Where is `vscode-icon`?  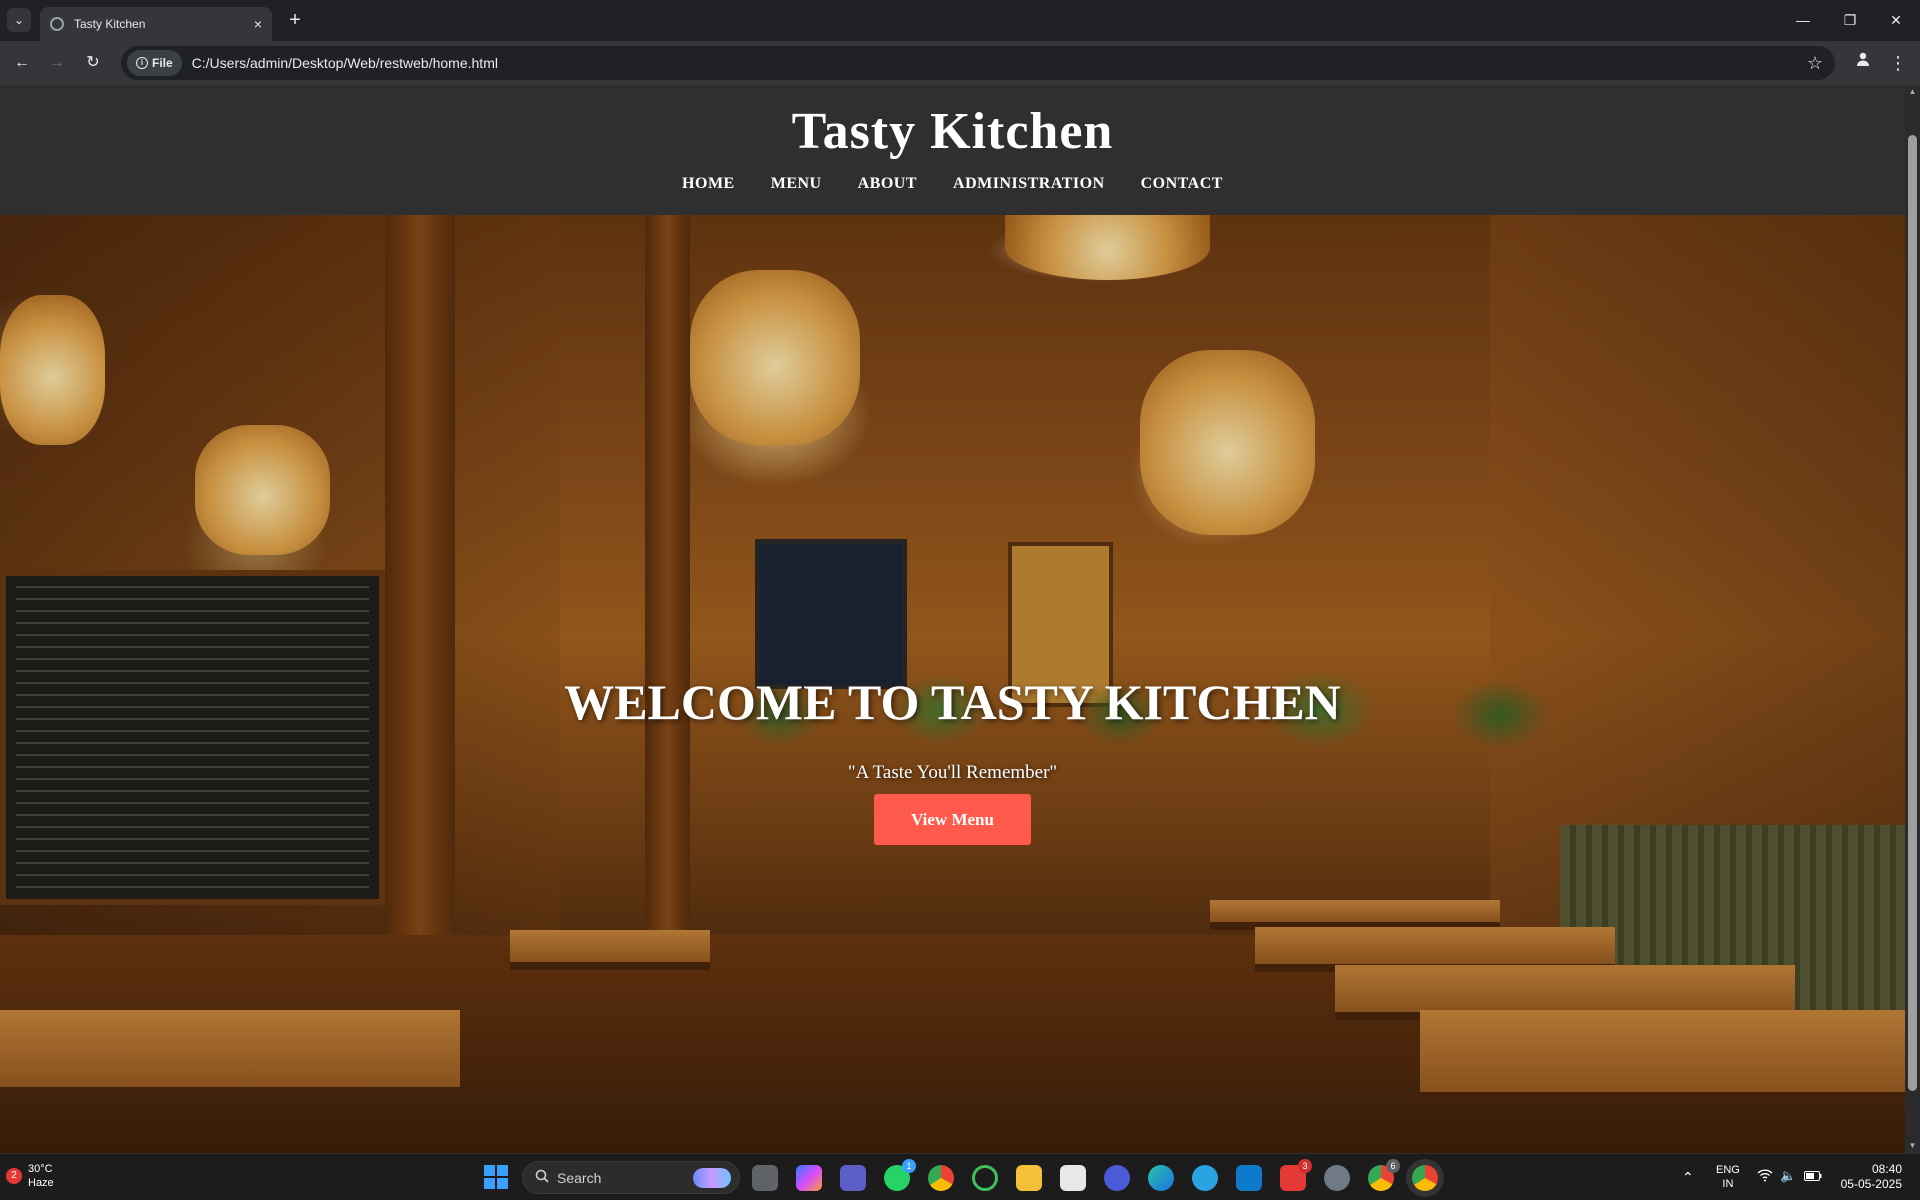 vscode-icon is located at coordinates (1249, 1178).